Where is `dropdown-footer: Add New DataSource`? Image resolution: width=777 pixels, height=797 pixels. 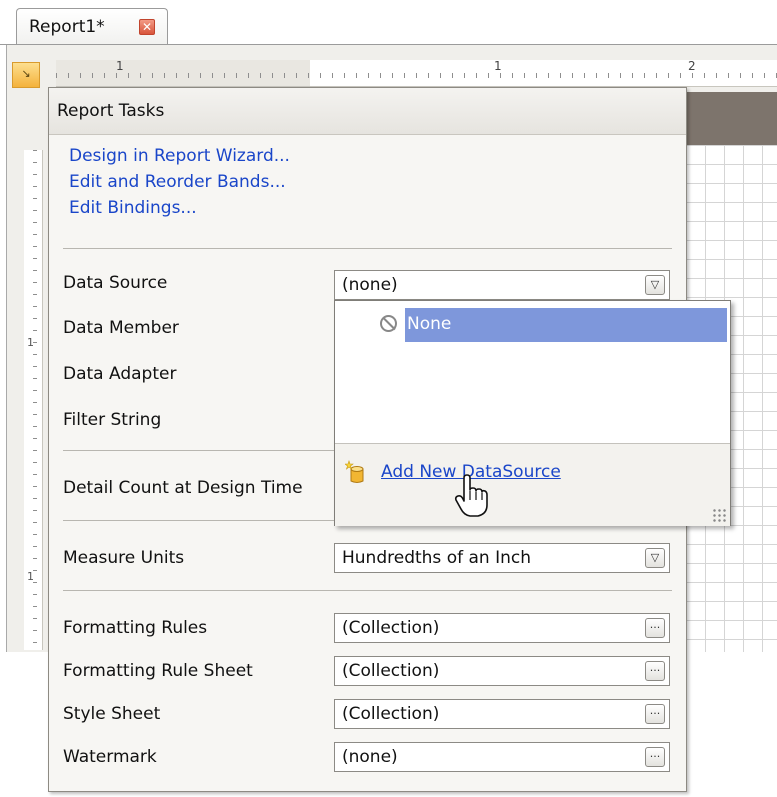
dropdown-footer: Add New DataSource is located at coordinates (532, 484).